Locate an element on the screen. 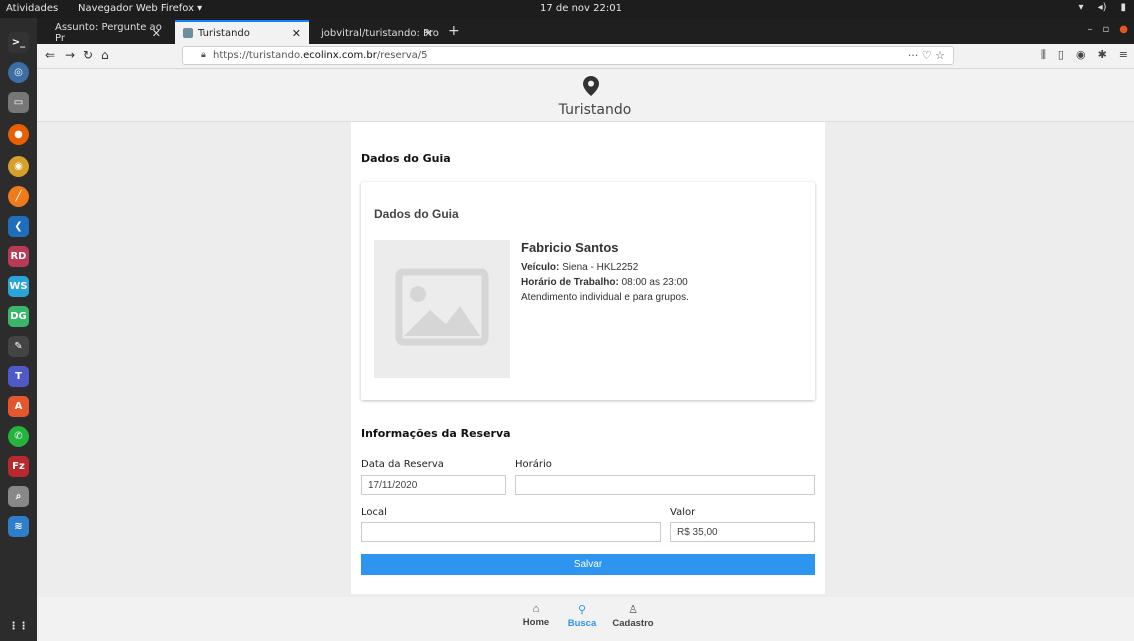 Image resolution: width=1134 pixels, height=641 pixels. tab-turistando: Turistando ✕ is located at coordinates (242, 32).